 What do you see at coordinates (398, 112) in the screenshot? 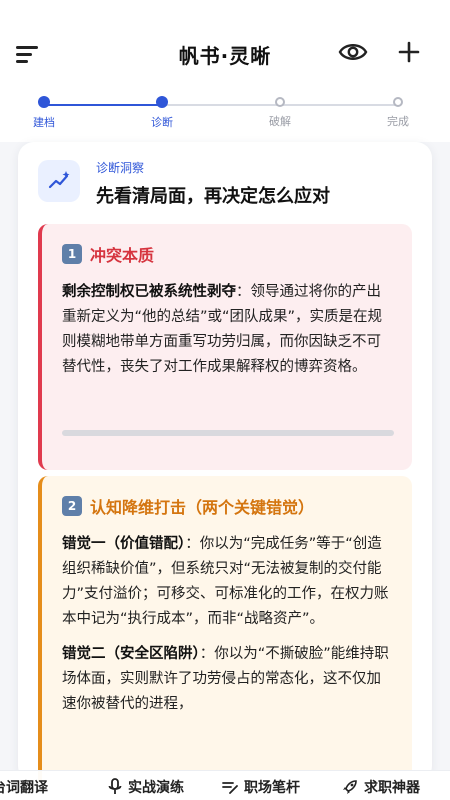
I see `step-wancheng: 完成` at bounding box center [398, 112].